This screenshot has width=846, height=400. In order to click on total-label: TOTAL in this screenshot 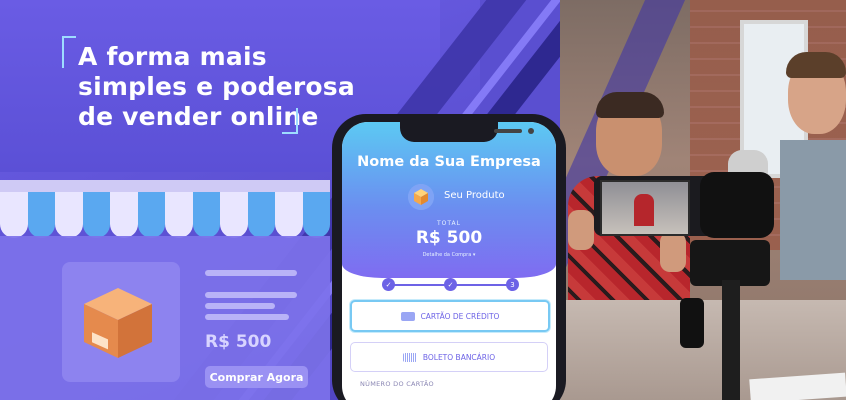, I will do `click(449, 223)`.